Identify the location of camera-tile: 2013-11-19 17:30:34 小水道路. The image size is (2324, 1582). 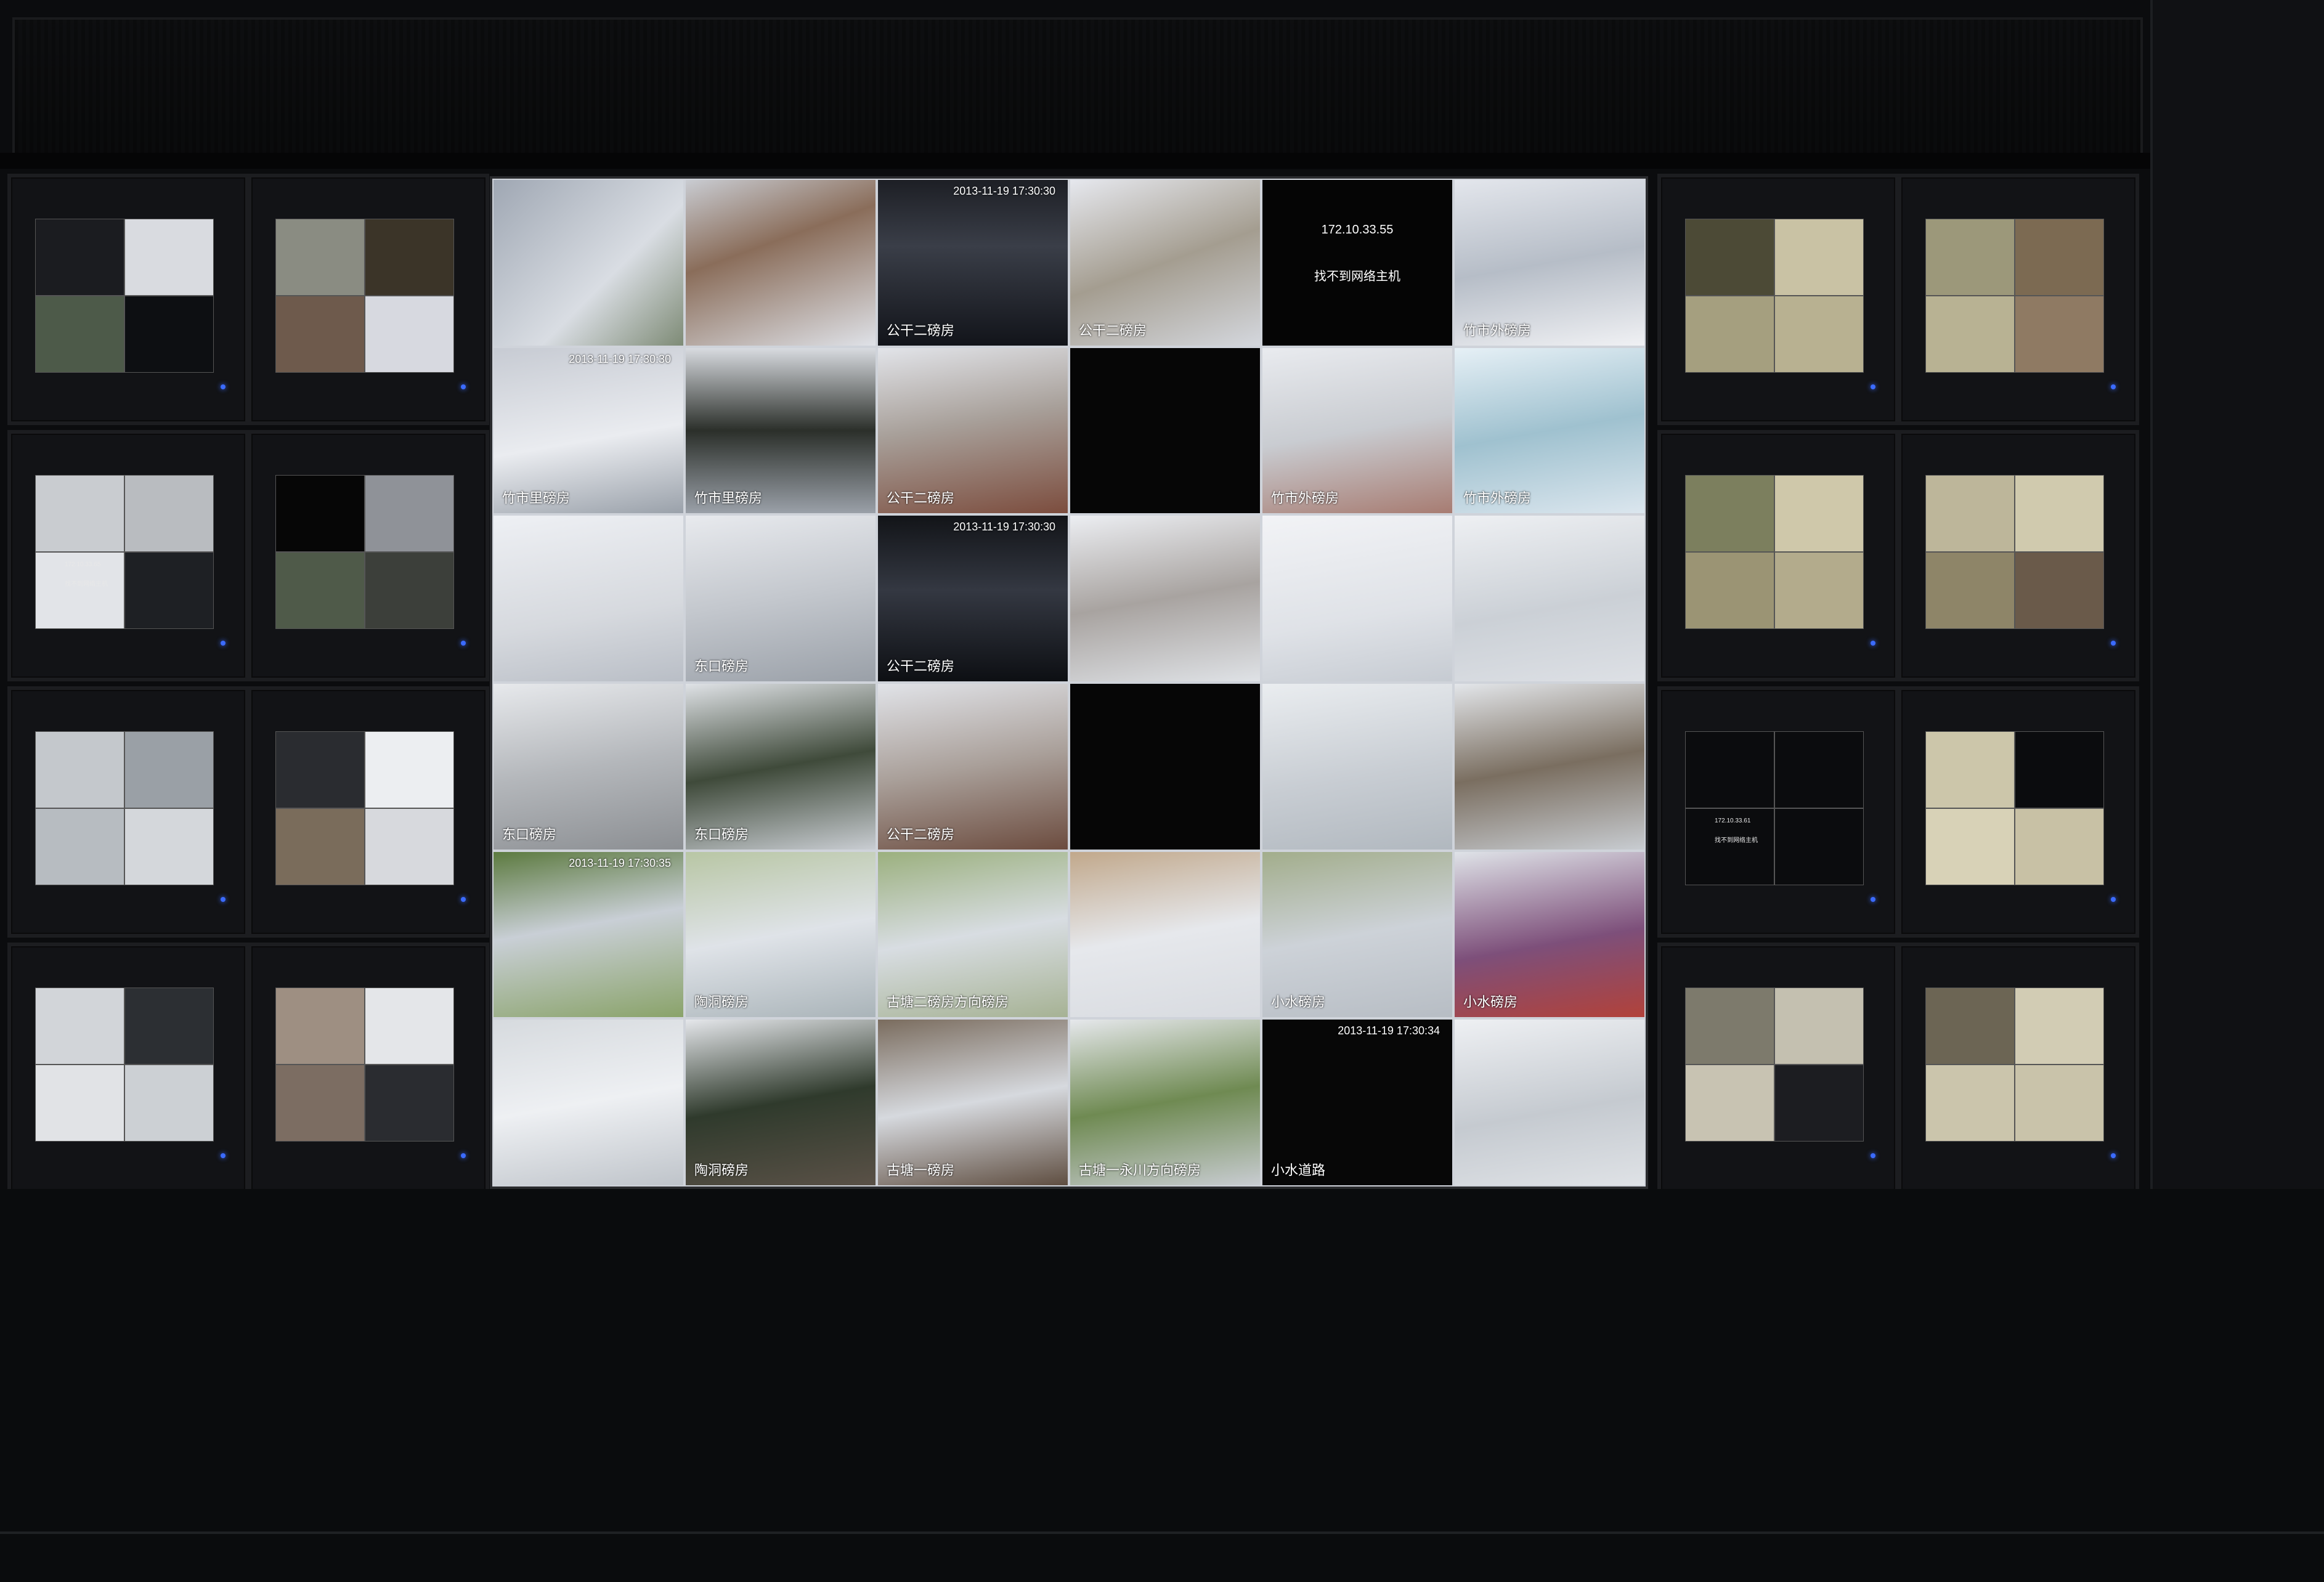
(1357, 1102).